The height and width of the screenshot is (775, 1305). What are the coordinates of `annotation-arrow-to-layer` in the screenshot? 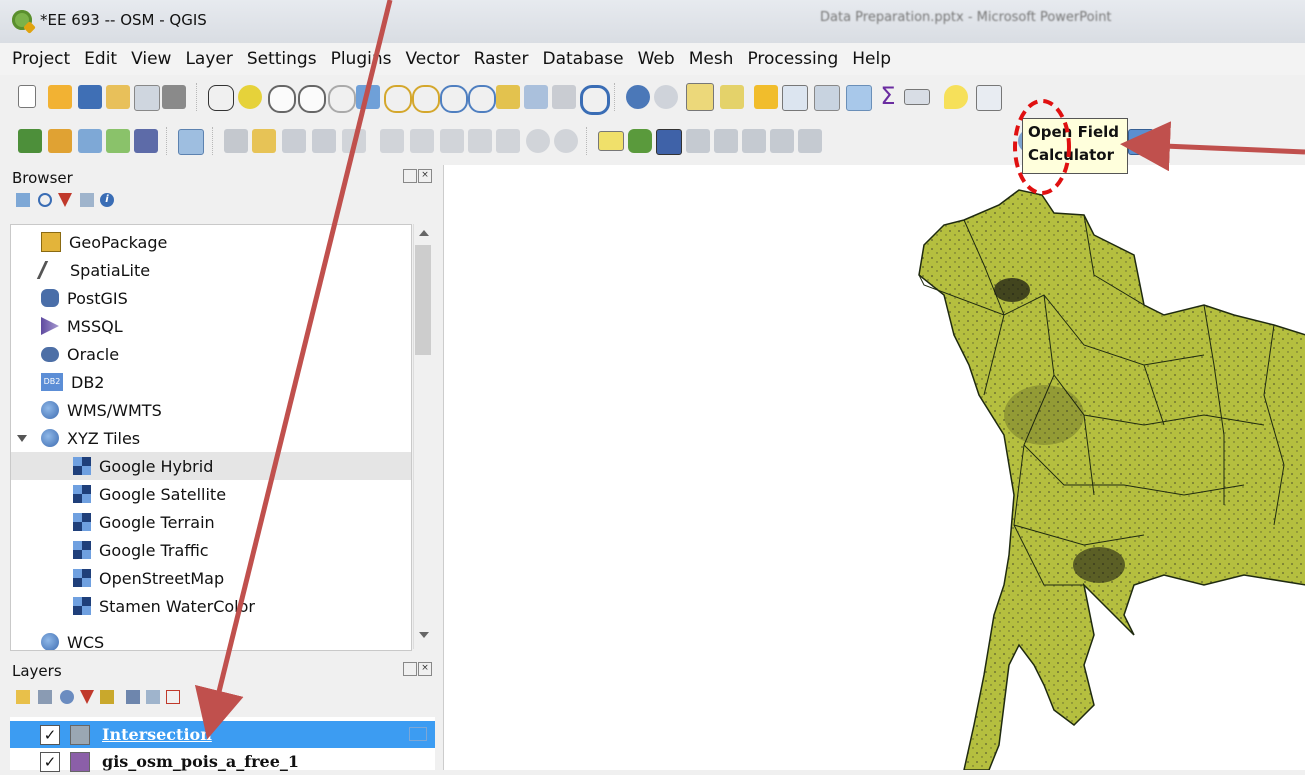 It's located at (293, 370).